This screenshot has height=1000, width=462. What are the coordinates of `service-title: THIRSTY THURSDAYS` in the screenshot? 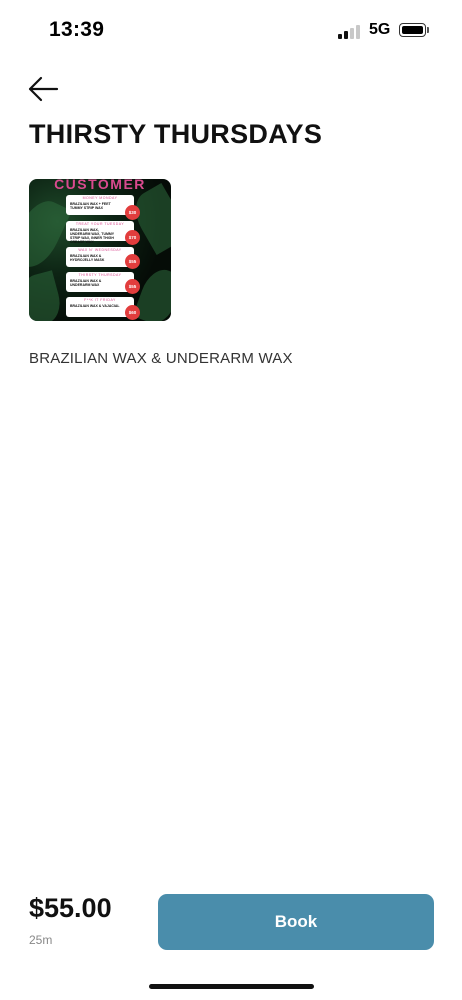 It's located at (176, 134).